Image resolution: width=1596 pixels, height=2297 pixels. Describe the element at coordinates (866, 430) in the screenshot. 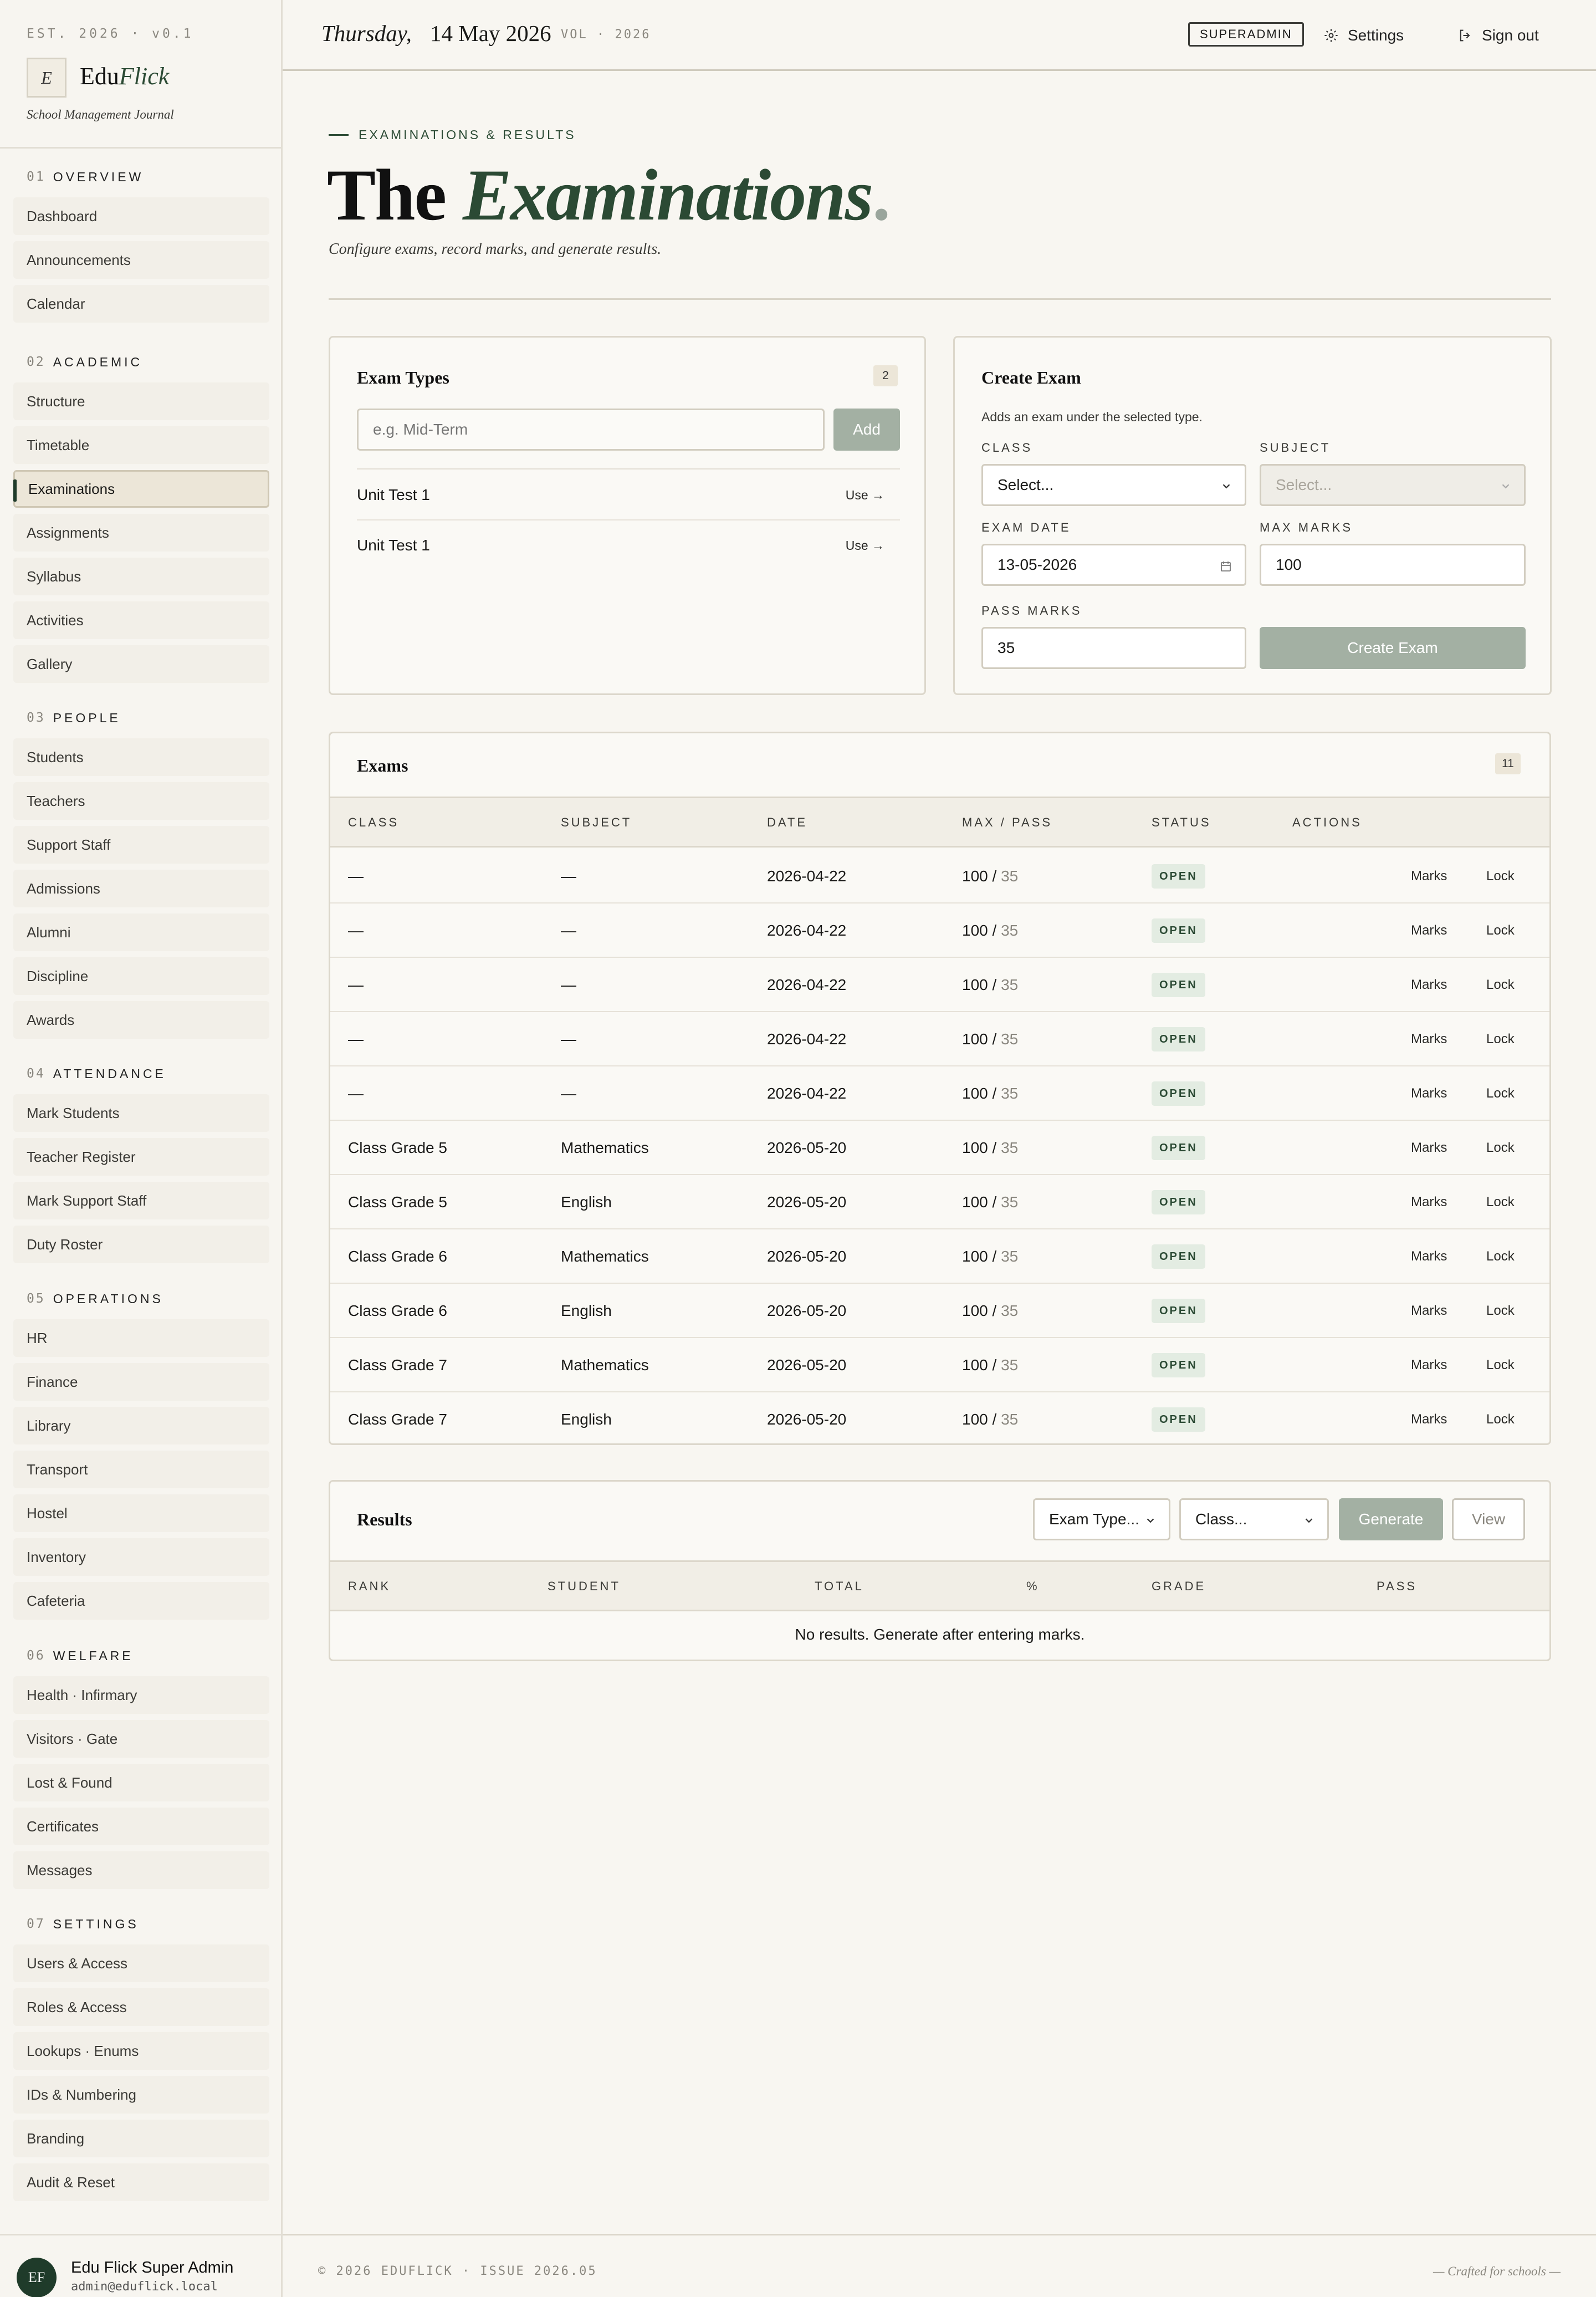

I see `add-exam-type-button: Add` at that location.